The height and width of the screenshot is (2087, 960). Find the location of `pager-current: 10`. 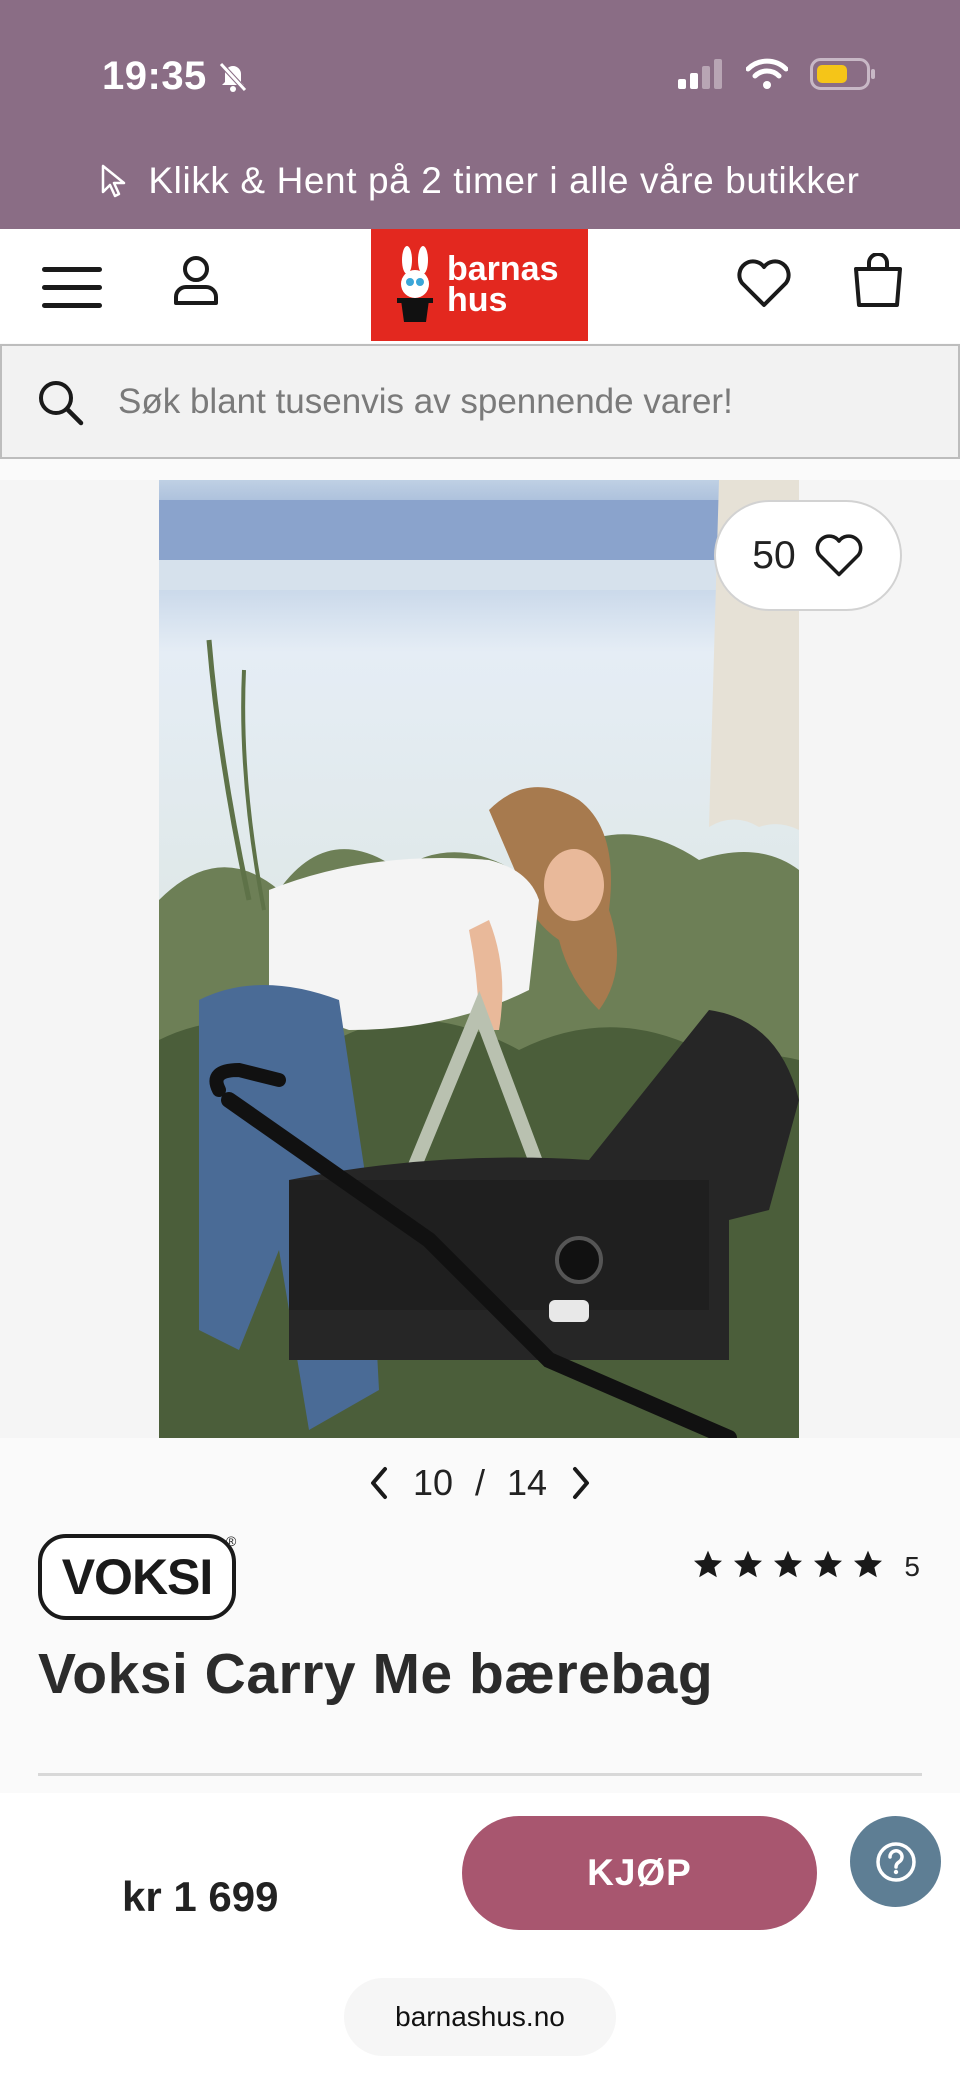

pager-current: 10 is located at coordinates (432, 1482).